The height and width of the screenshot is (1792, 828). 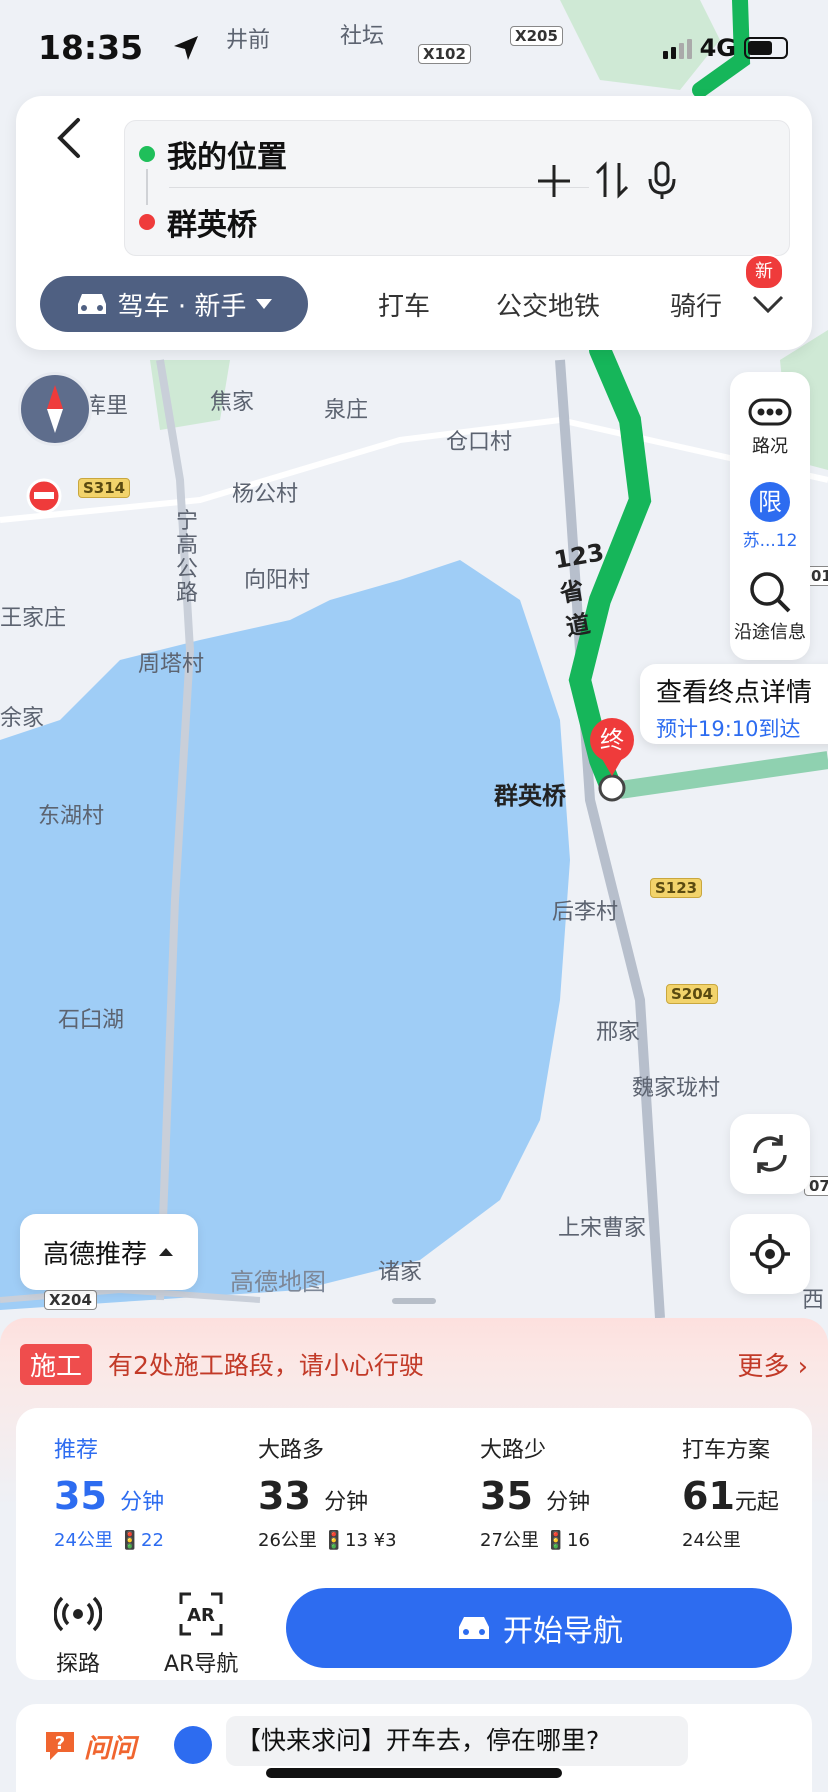 What do you see at coordinates (764, 272) in the screenshot?
I see `new-badge: 新` at bounding box center [764, 272].